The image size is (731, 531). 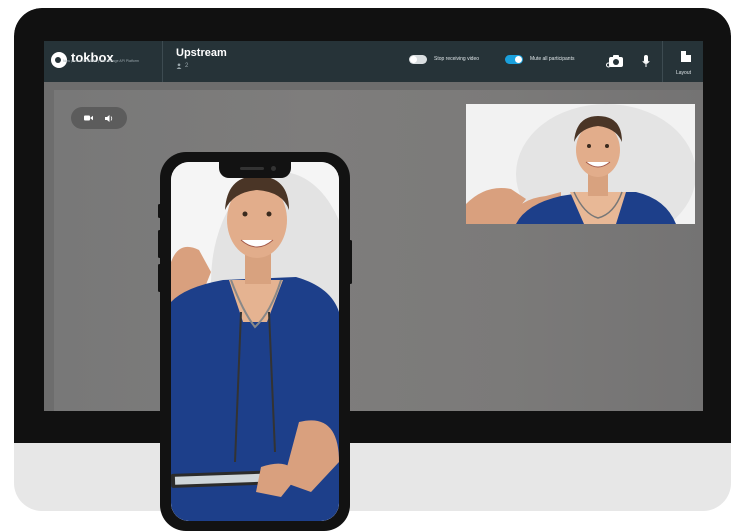 What do you see at coordinates (179, 66) in the screenshot?
I see `person-icon` at bounding box center [179, 66].